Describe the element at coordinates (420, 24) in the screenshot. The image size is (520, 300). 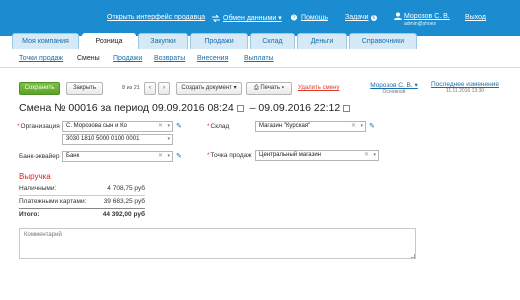
I see `user-login: admin@shoes` at that location.